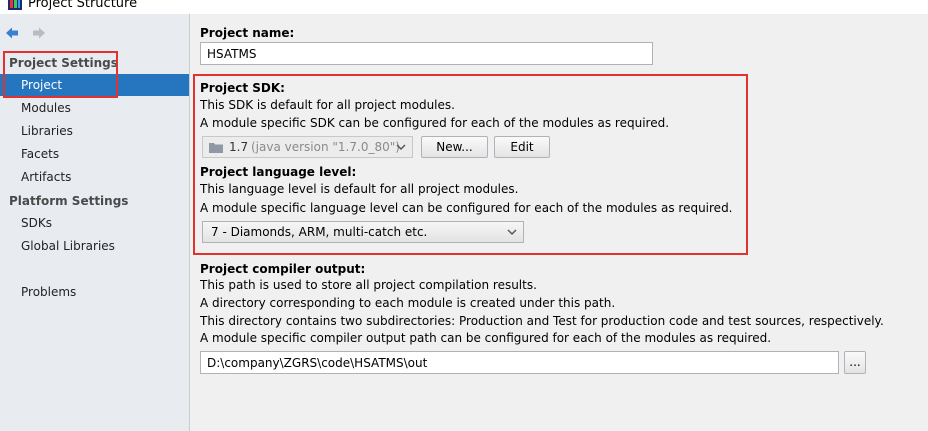 This screenshot has width=928, height=431. Describe the element at coordinates (94, 177) in the screenshot. I see `sidebar-item-artifacts: Artifacts` at that location.